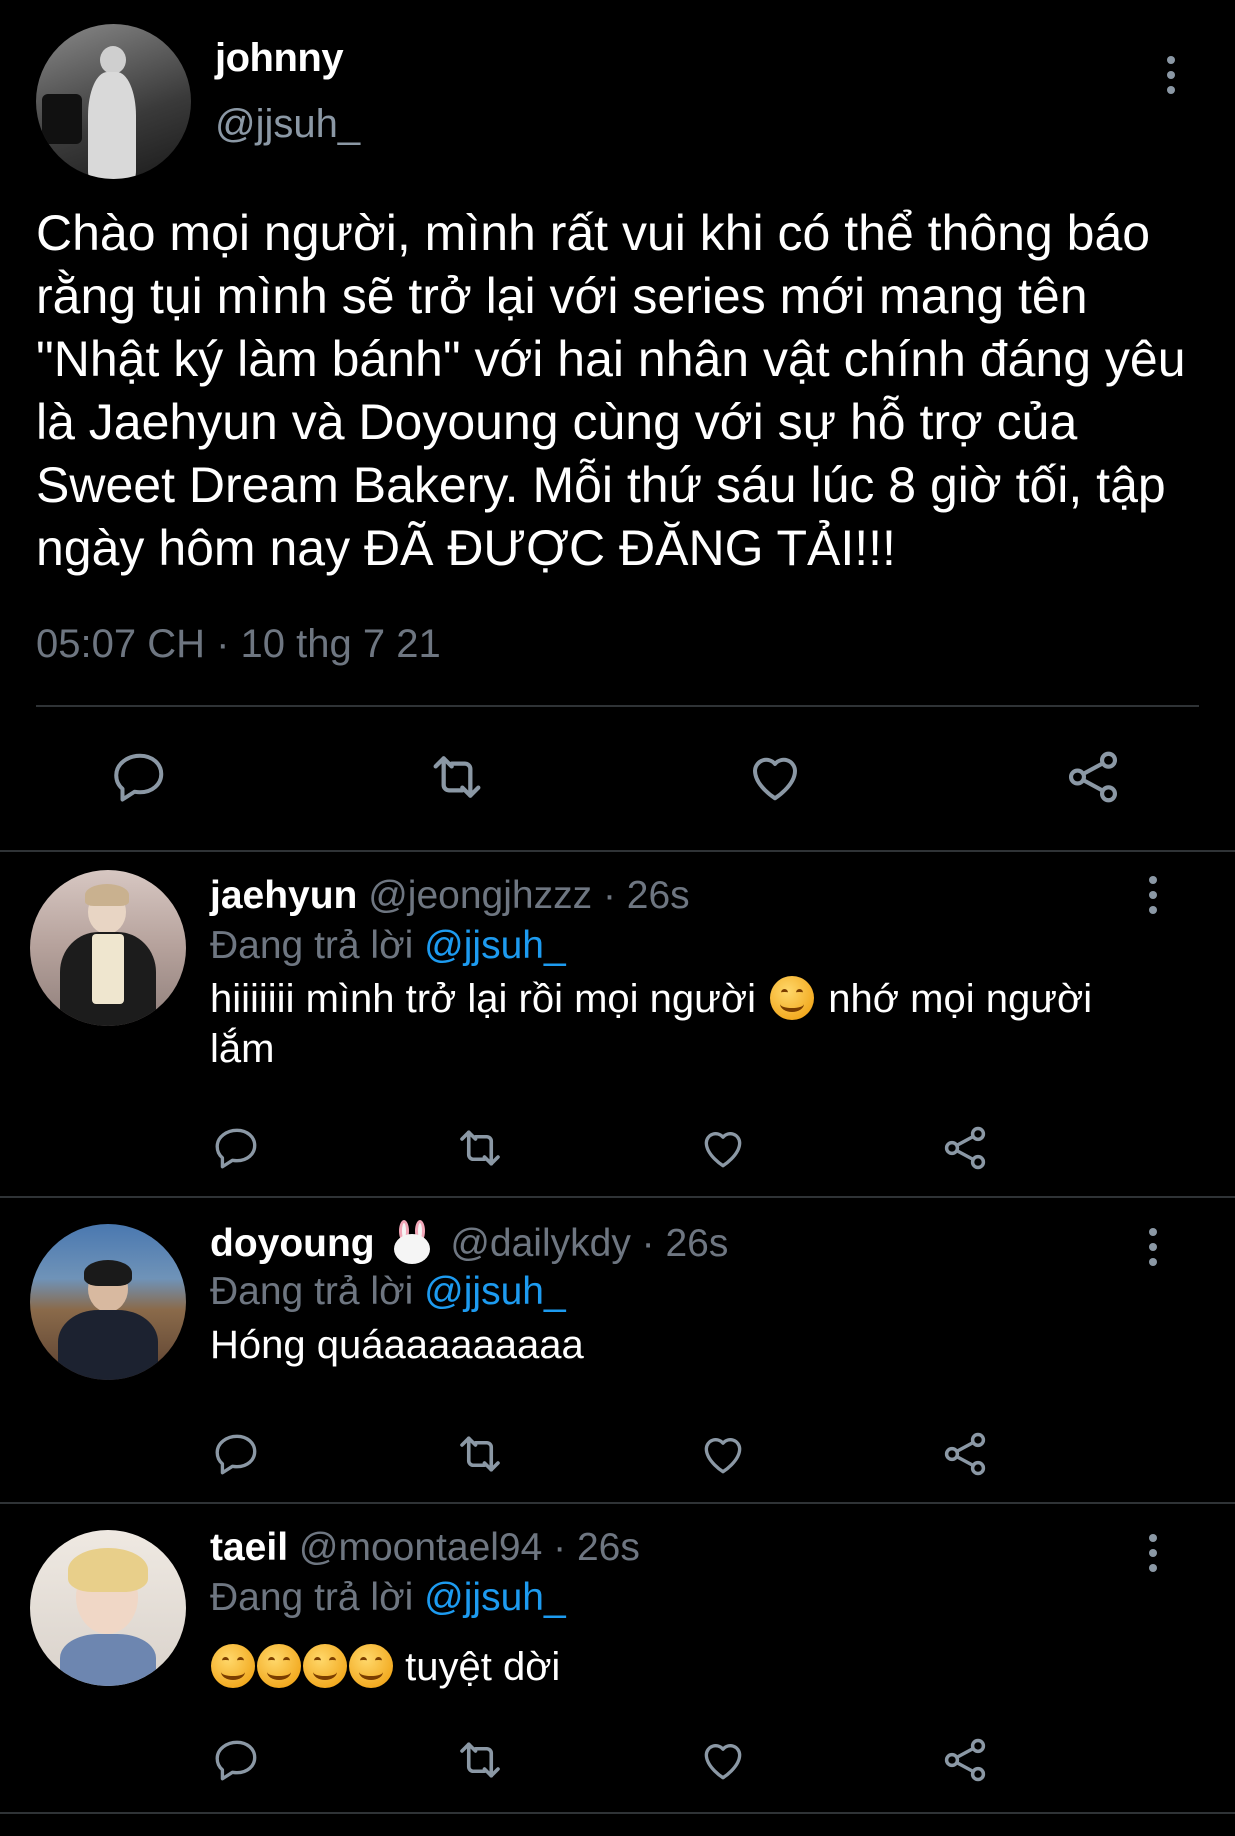 The width and height of the screenshot is (1235, 1836). Describe the element at coordinates (397, 1345) in the screenshot. I see `reply-text: Hóng quáaaaaaaaaa` at that location.